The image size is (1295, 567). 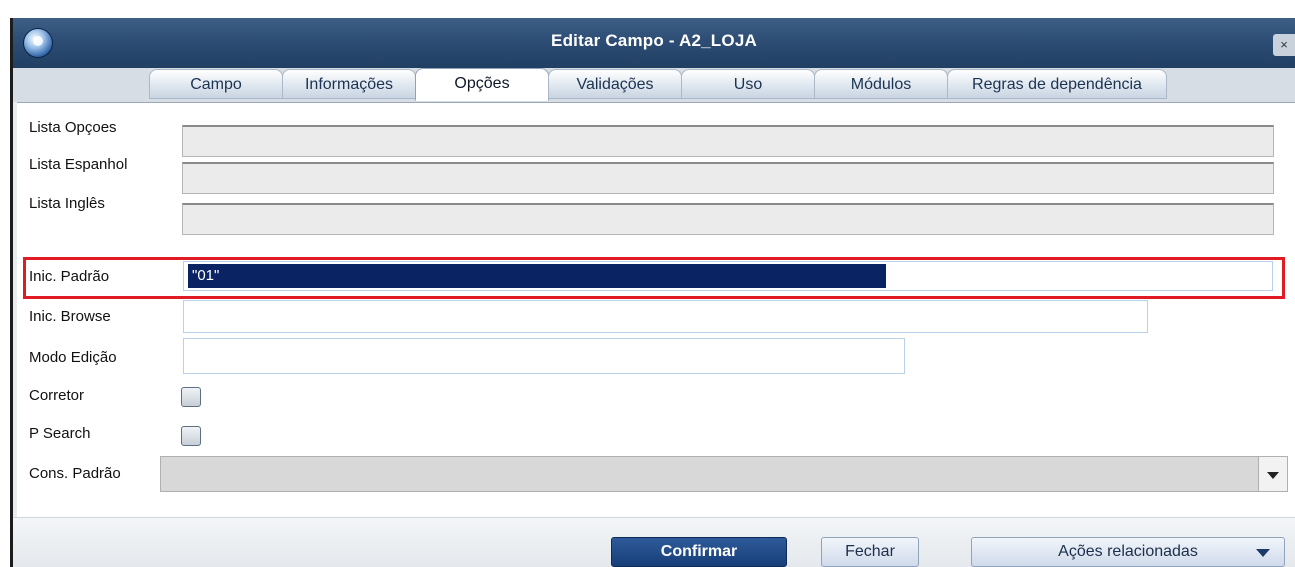 I want to click on acoes-relacionadas-label: Ações relacionadas, so click(x=1128, y=551).